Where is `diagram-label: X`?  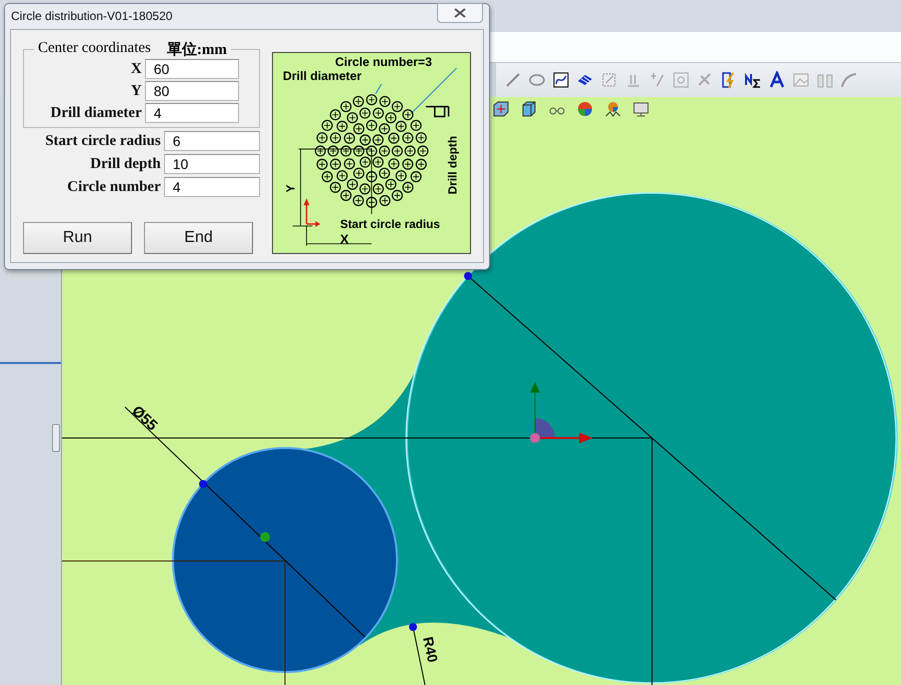
diagram-label: X is located at coordinates (344, 239).